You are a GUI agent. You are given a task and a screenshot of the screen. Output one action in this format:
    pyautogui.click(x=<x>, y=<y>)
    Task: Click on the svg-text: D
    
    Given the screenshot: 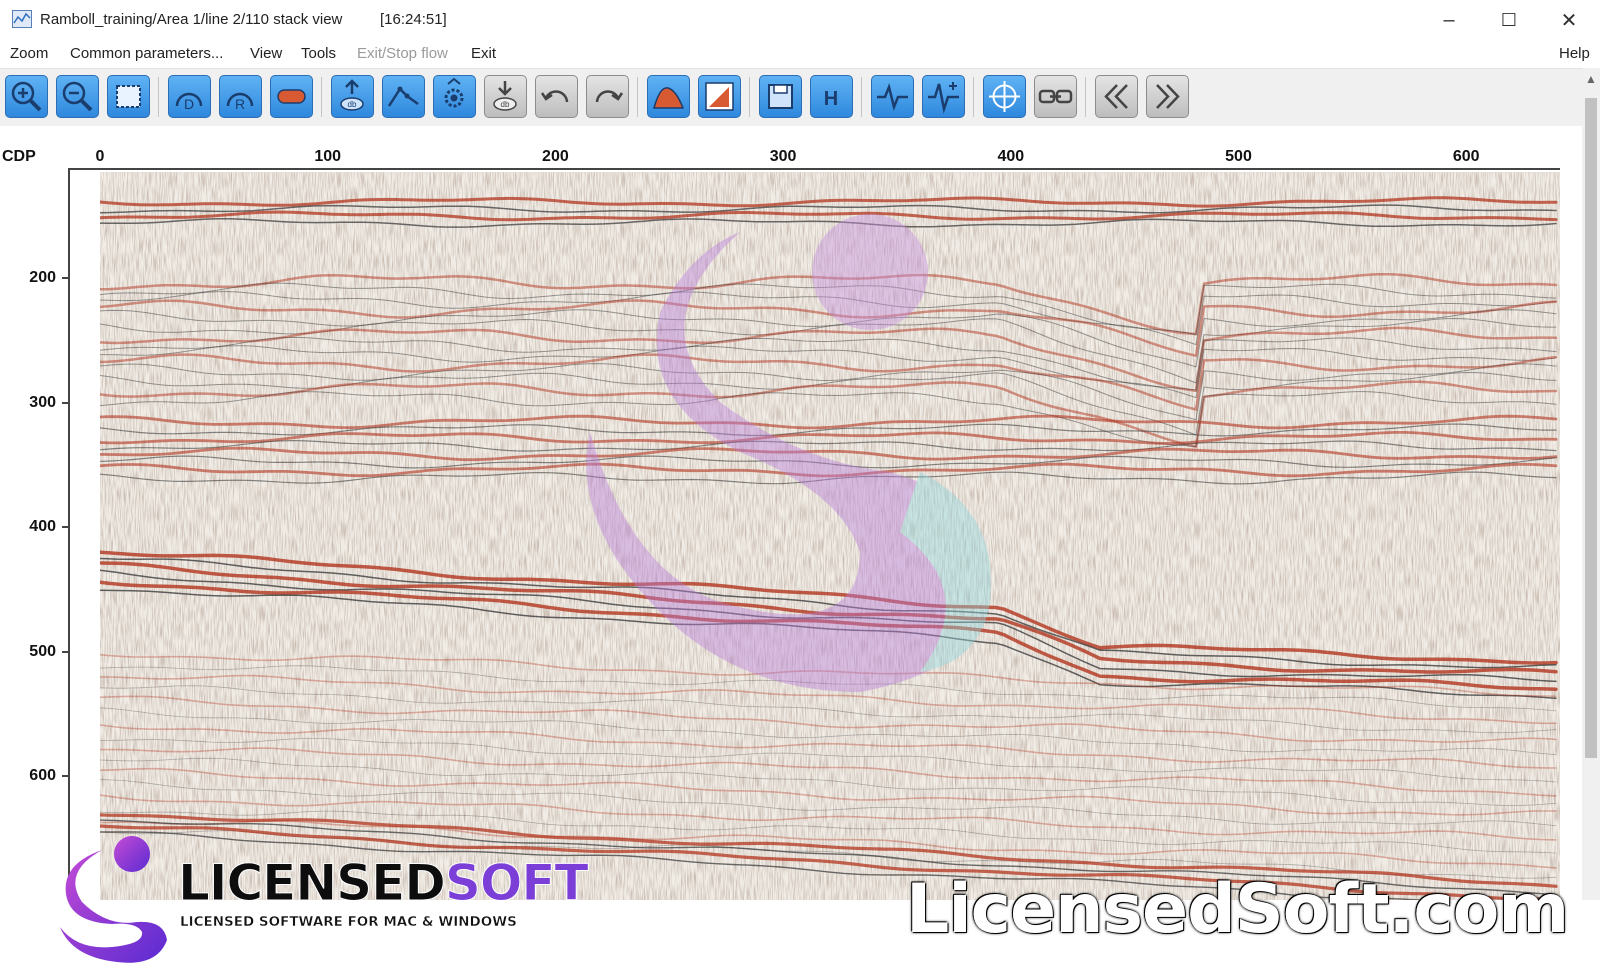 What is the action you would take?
    pyautogui.click(x=189, y=104)
    